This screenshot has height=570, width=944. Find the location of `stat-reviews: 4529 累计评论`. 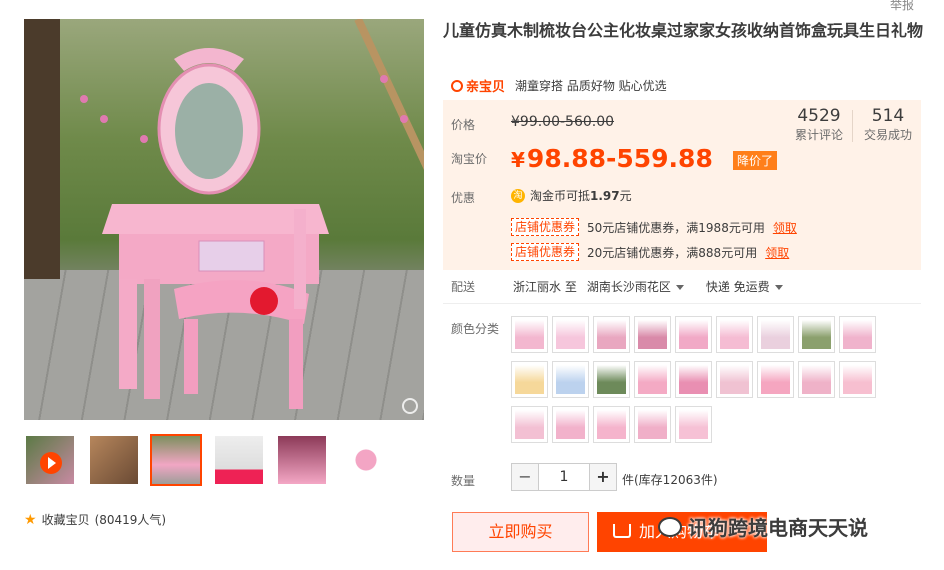

stat-reviews: 4529 累计评论 is located at coordinates (819, 124).